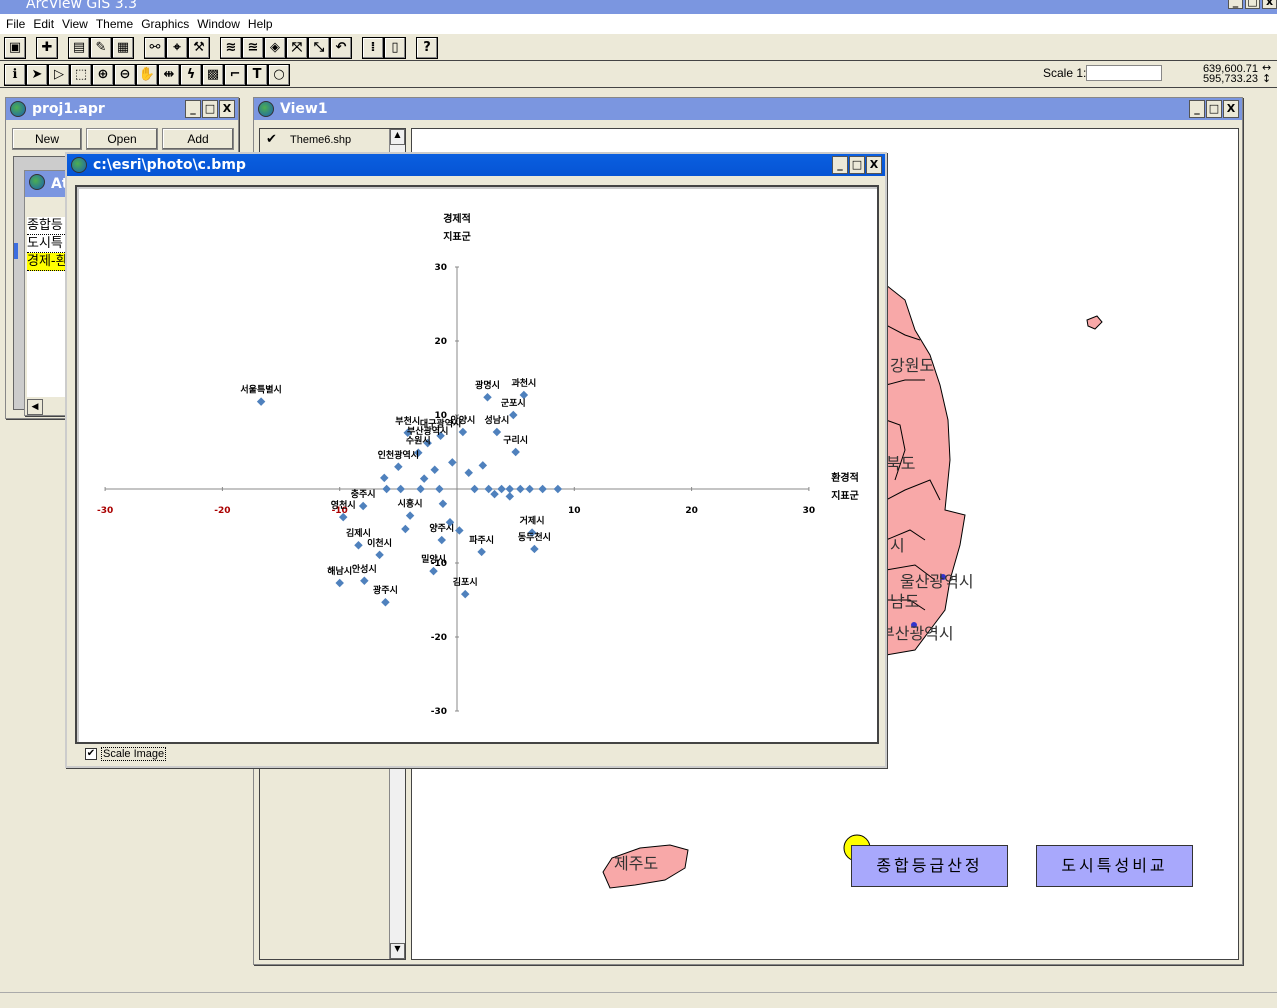 This screenshot has height=1008, width=1277. I want to click on data-label: 시흥시, so click(410, 504).